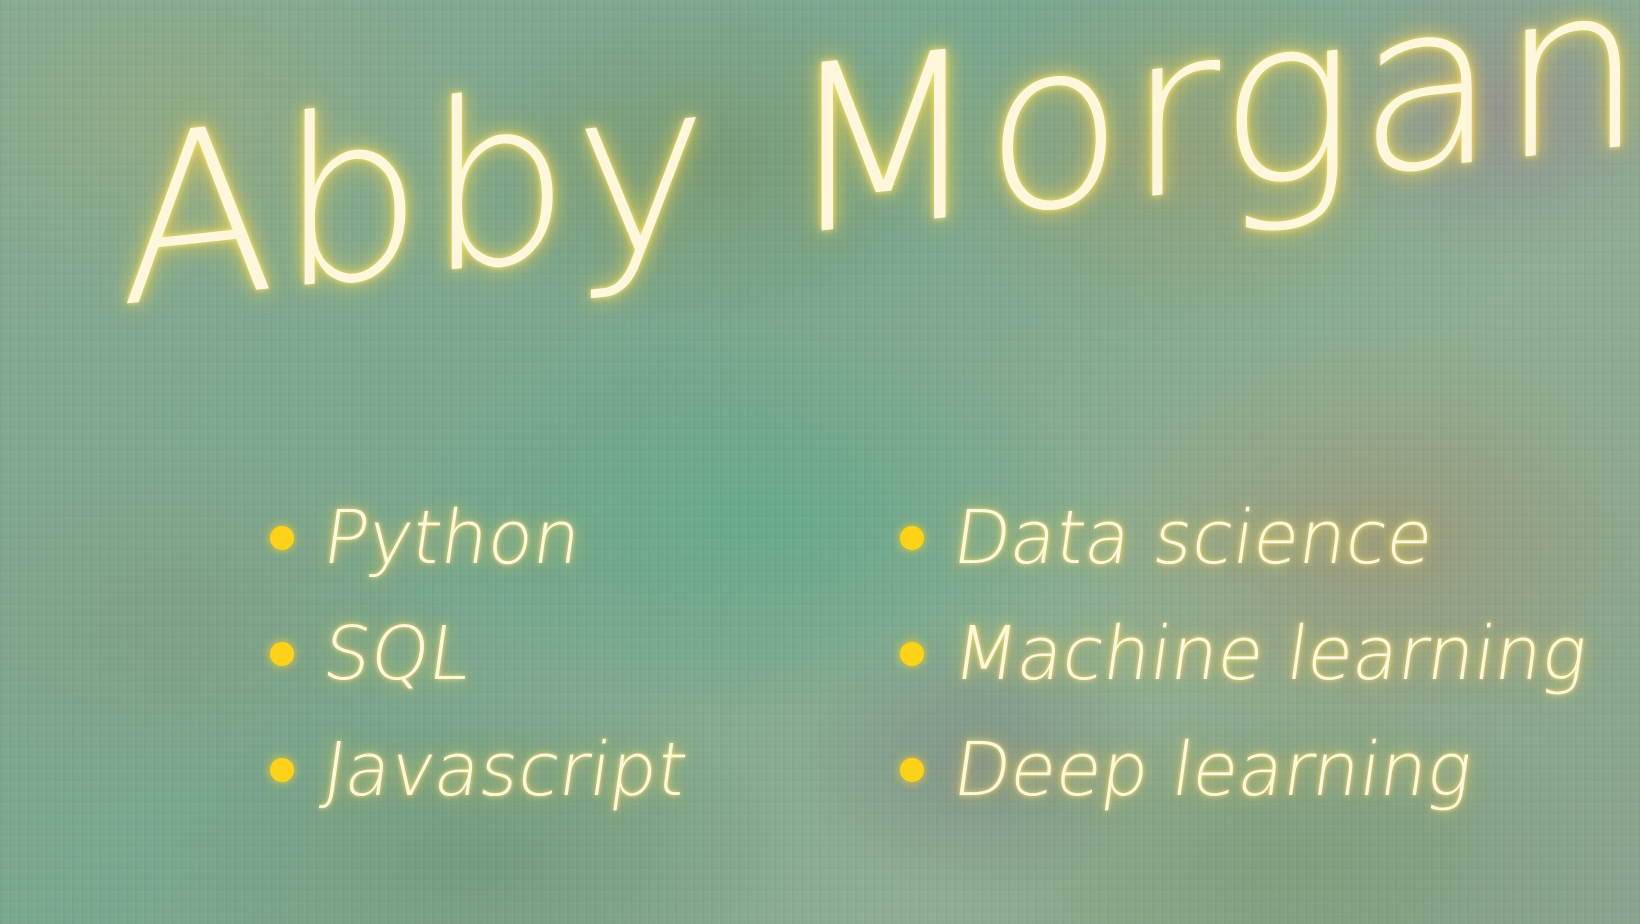 The width and height of the screenshot is (1640, 924). I want to click on skill-label: Machine learning, so click(1270, 654).